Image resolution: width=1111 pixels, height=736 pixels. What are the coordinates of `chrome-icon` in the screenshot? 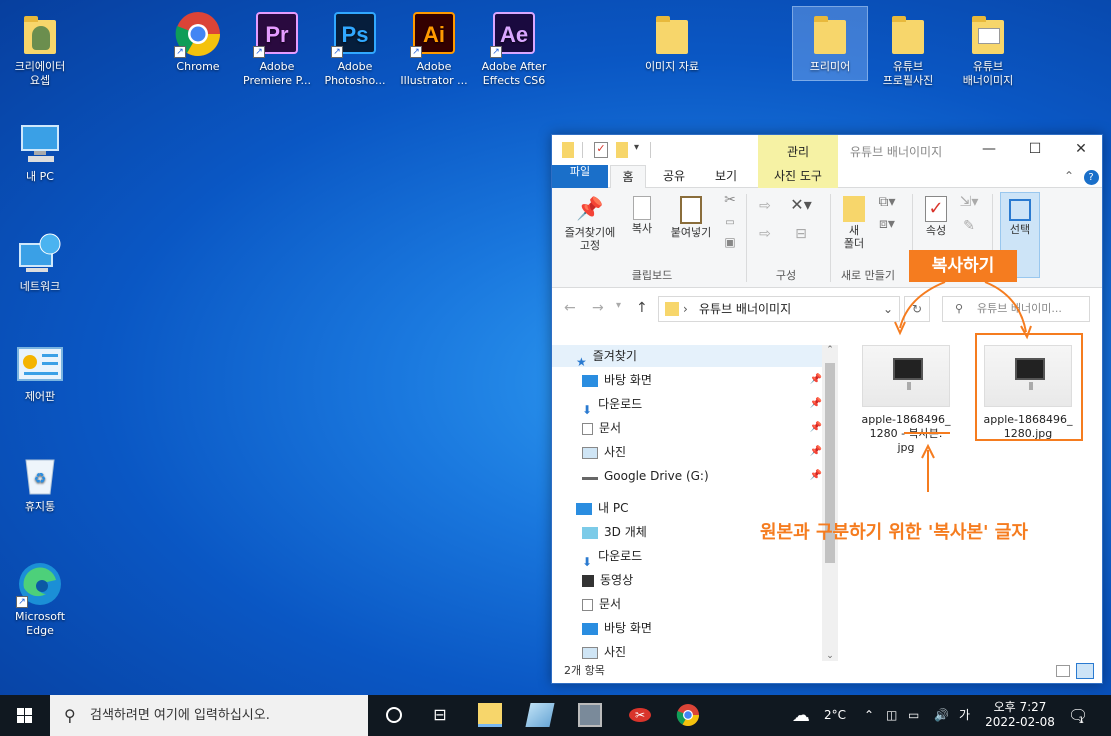 It's located at (688, 715).